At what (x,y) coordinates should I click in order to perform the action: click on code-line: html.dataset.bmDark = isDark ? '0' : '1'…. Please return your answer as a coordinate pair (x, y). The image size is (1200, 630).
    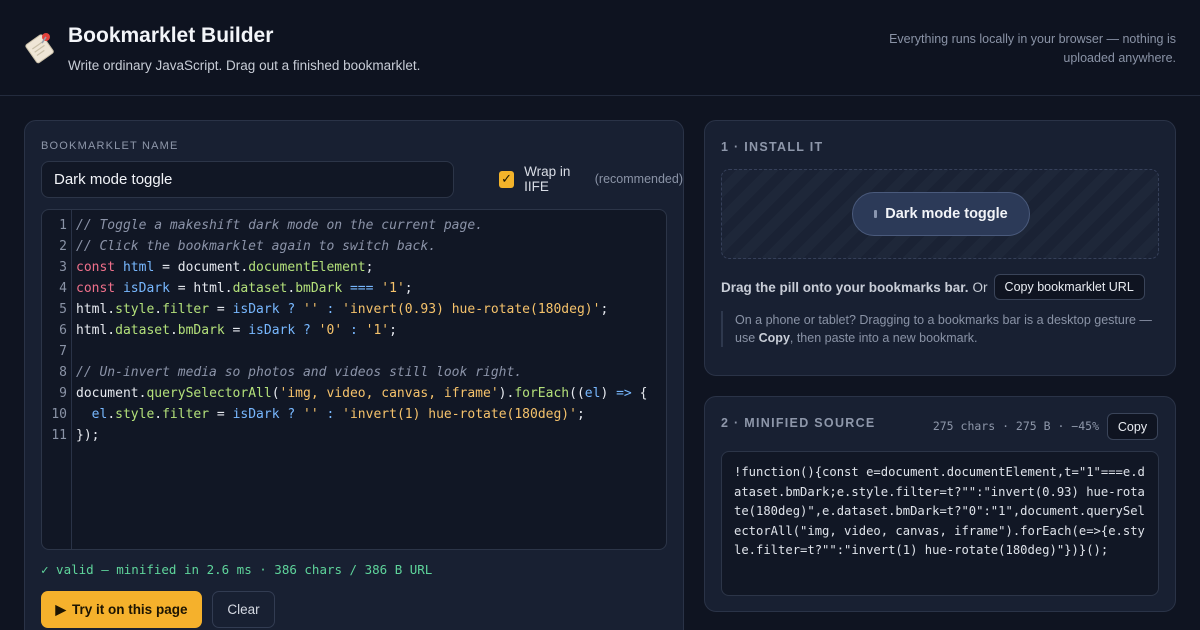
    Looking at the image, I should click on (236, 330).